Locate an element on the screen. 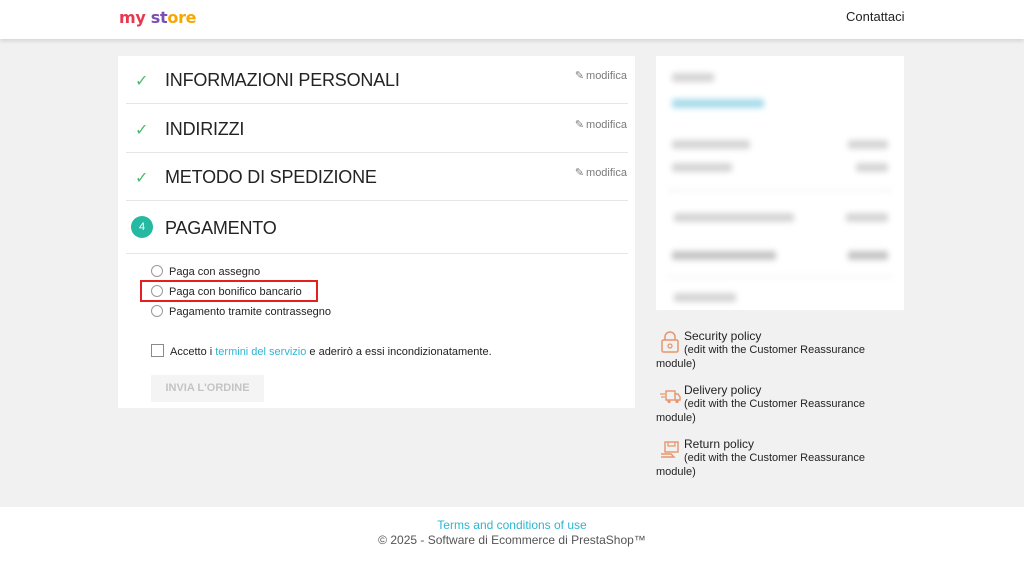 This screenshot has height=575, width=1024. lock-icon is located at coordinates (670, 342).